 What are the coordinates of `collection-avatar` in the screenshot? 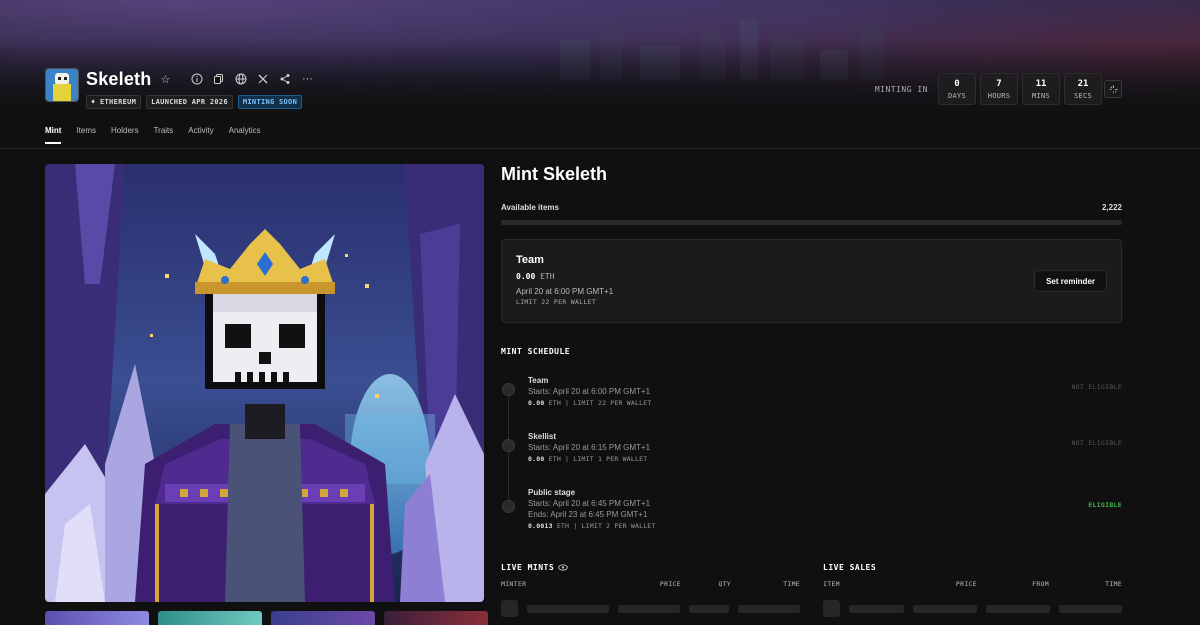 It's located at (62, 85).